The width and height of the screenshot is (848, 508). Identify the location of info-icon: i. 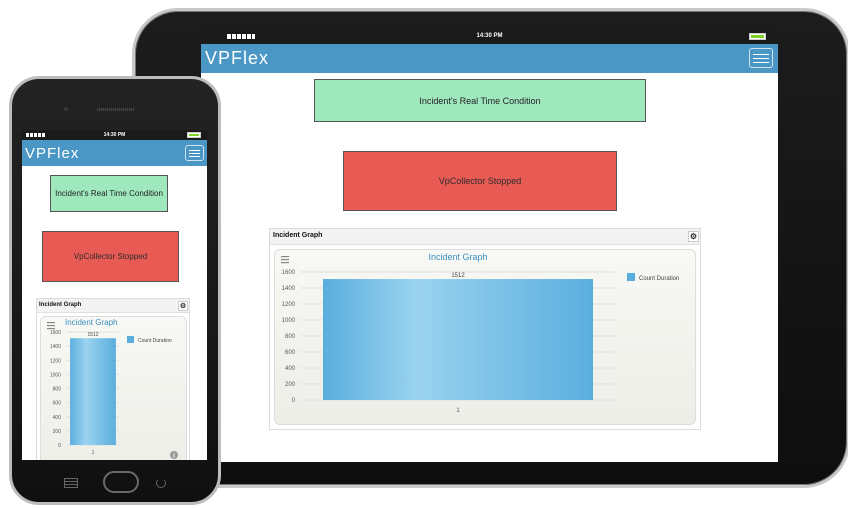
(174, 455).